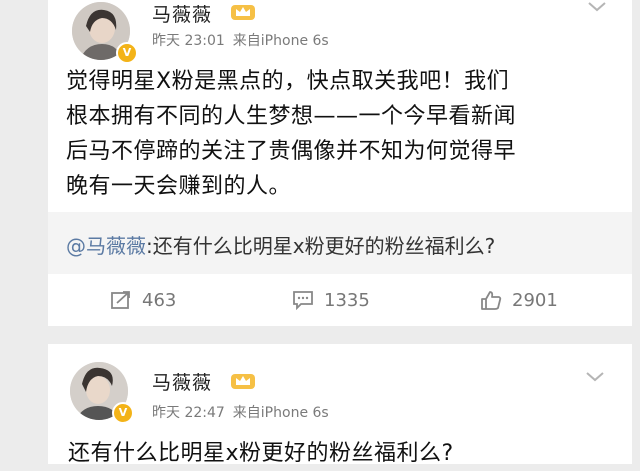 This screenshot has height=471, width=640. I want to click on like-button: 2901, so click(519, 300).